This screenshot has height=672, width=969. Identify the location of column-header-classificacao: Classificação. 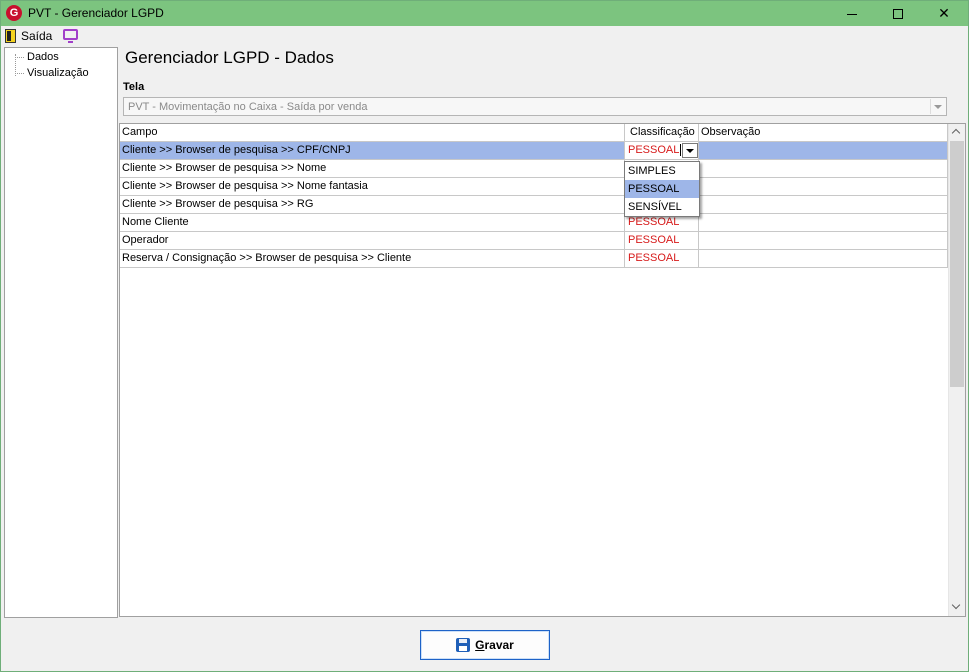
(662, 133).